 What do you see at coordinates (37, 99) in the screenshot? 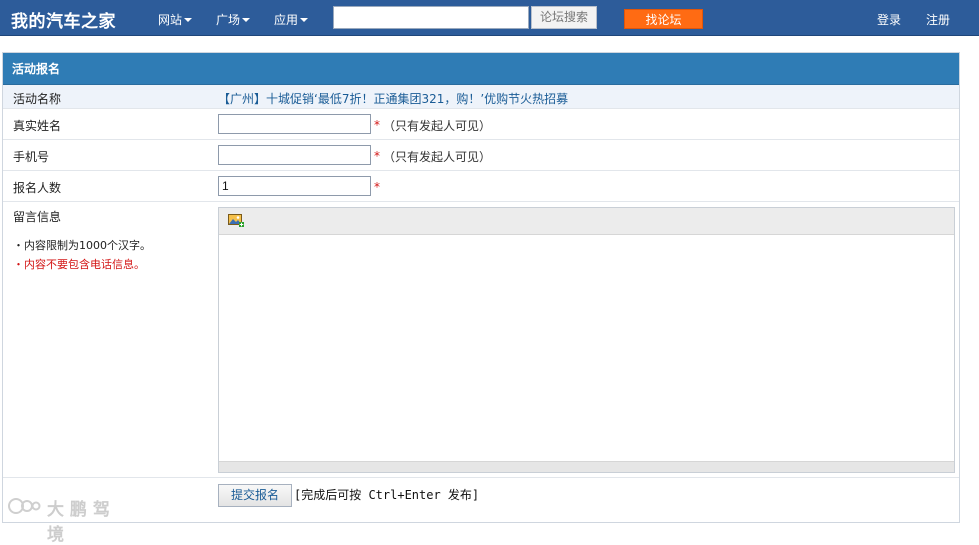
I see `activity-name-label: 活动名称` at bounding box center [37, 99].